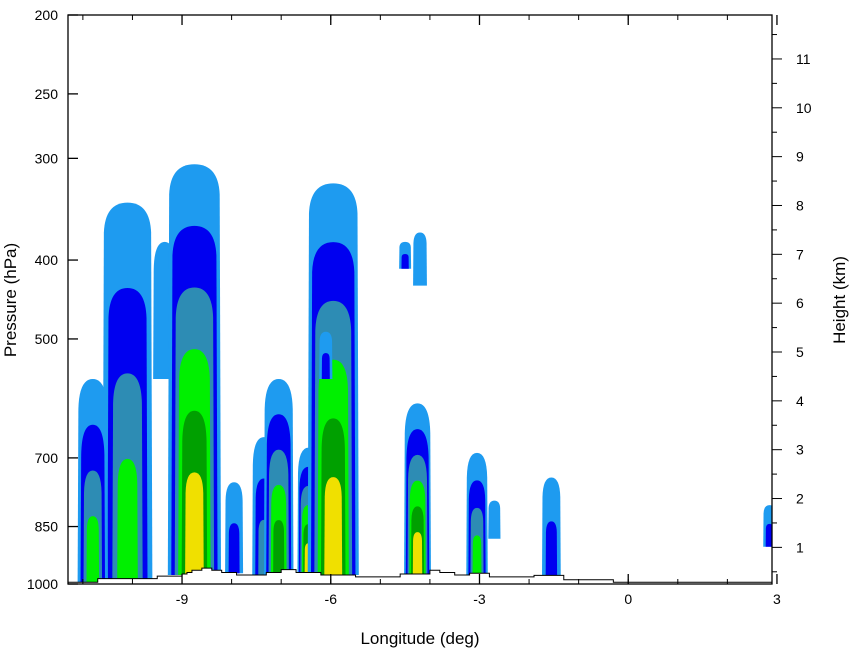  I want to click on x-tick-label: 0, so click(628, 599).